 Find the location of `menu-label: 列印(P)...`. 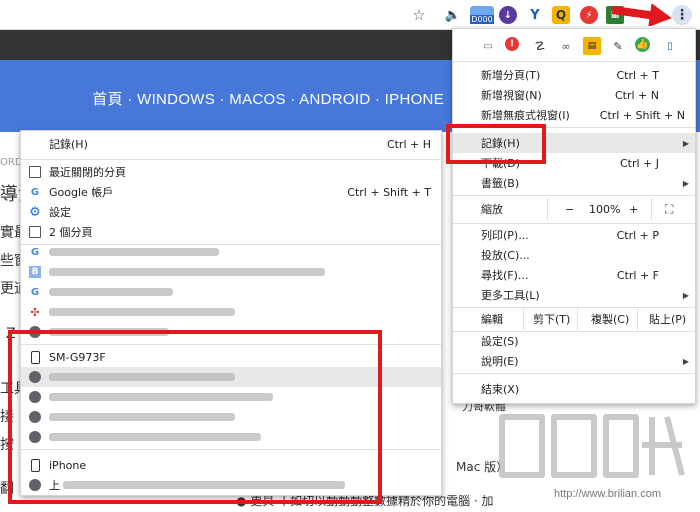

menu-label: 列印(P)... is located at coordinates (505, 235).